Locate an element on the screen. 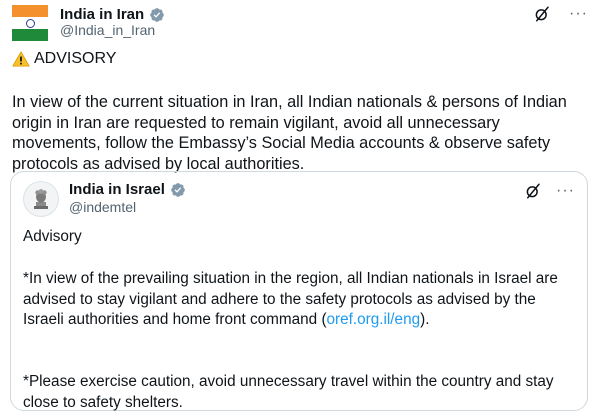  author-avatar is located at coordinates (30, 23).